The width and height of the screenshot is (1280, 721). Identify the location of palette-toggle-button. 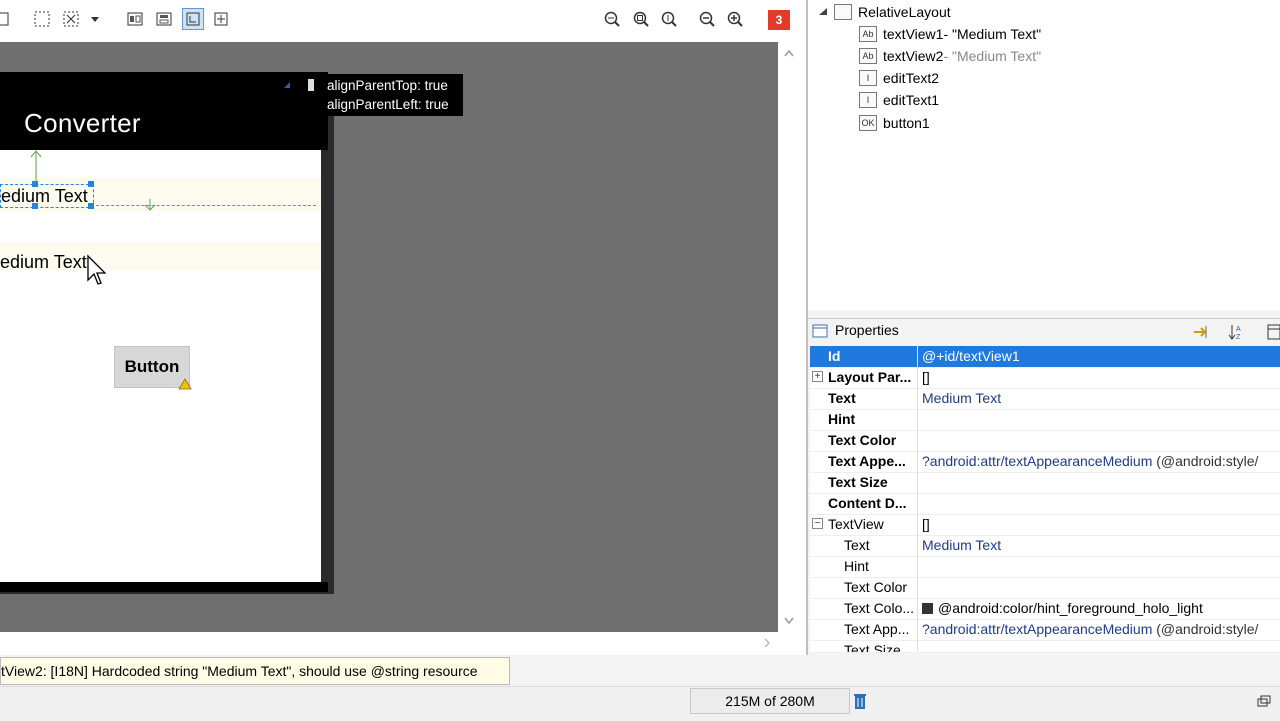
(8, 19).